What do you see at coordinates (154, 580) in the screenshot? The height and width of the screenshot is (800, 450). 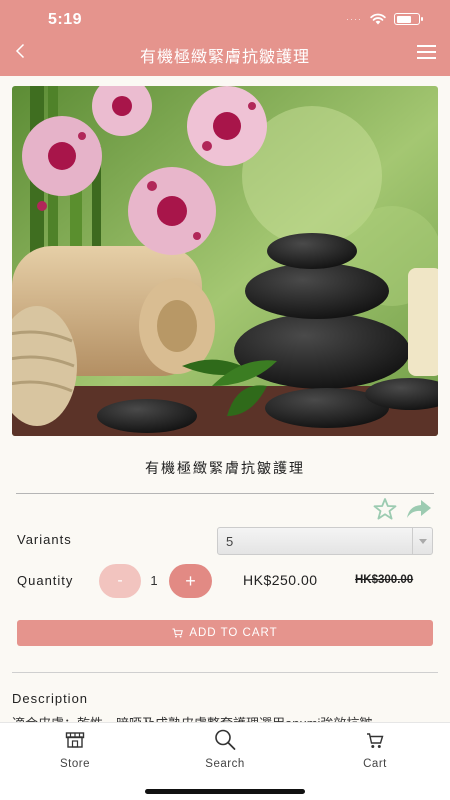 I see `quantity-value: 1` at bounding box center [154, 580].